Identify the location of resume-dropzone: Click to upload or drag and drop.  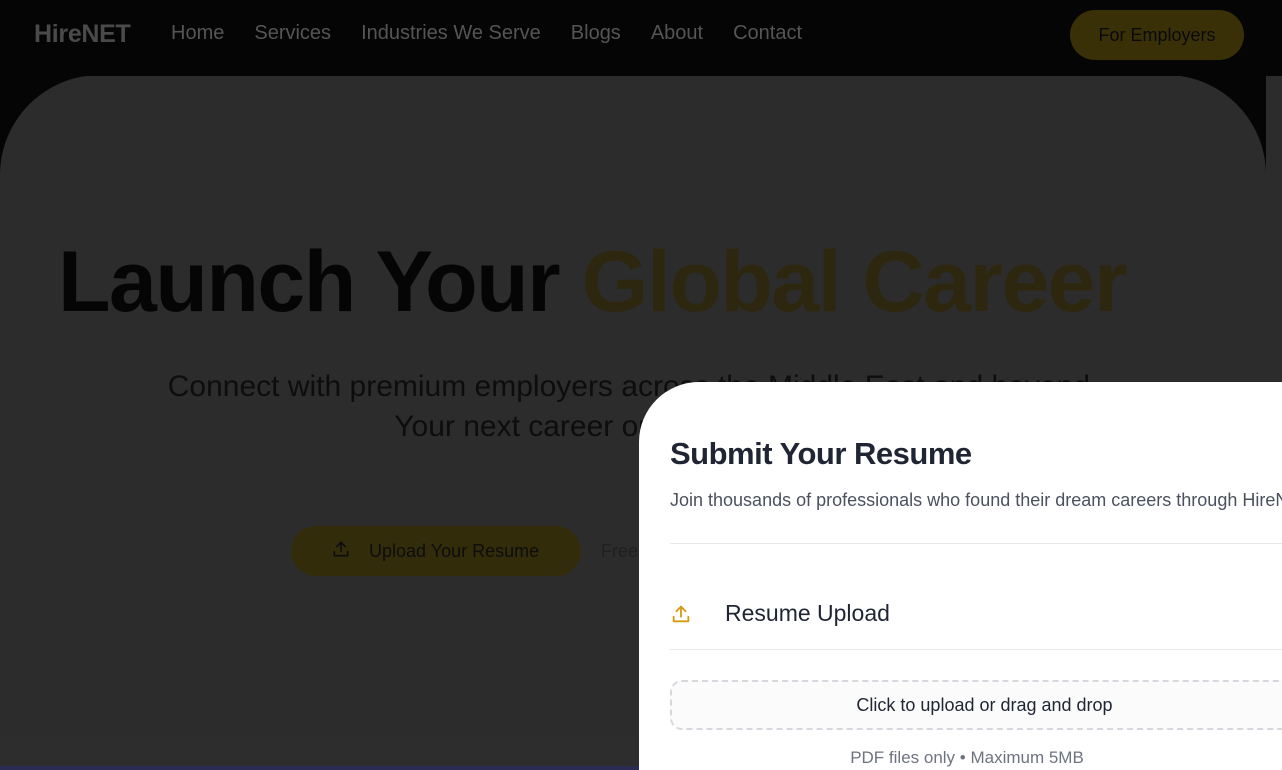
(976, 705).